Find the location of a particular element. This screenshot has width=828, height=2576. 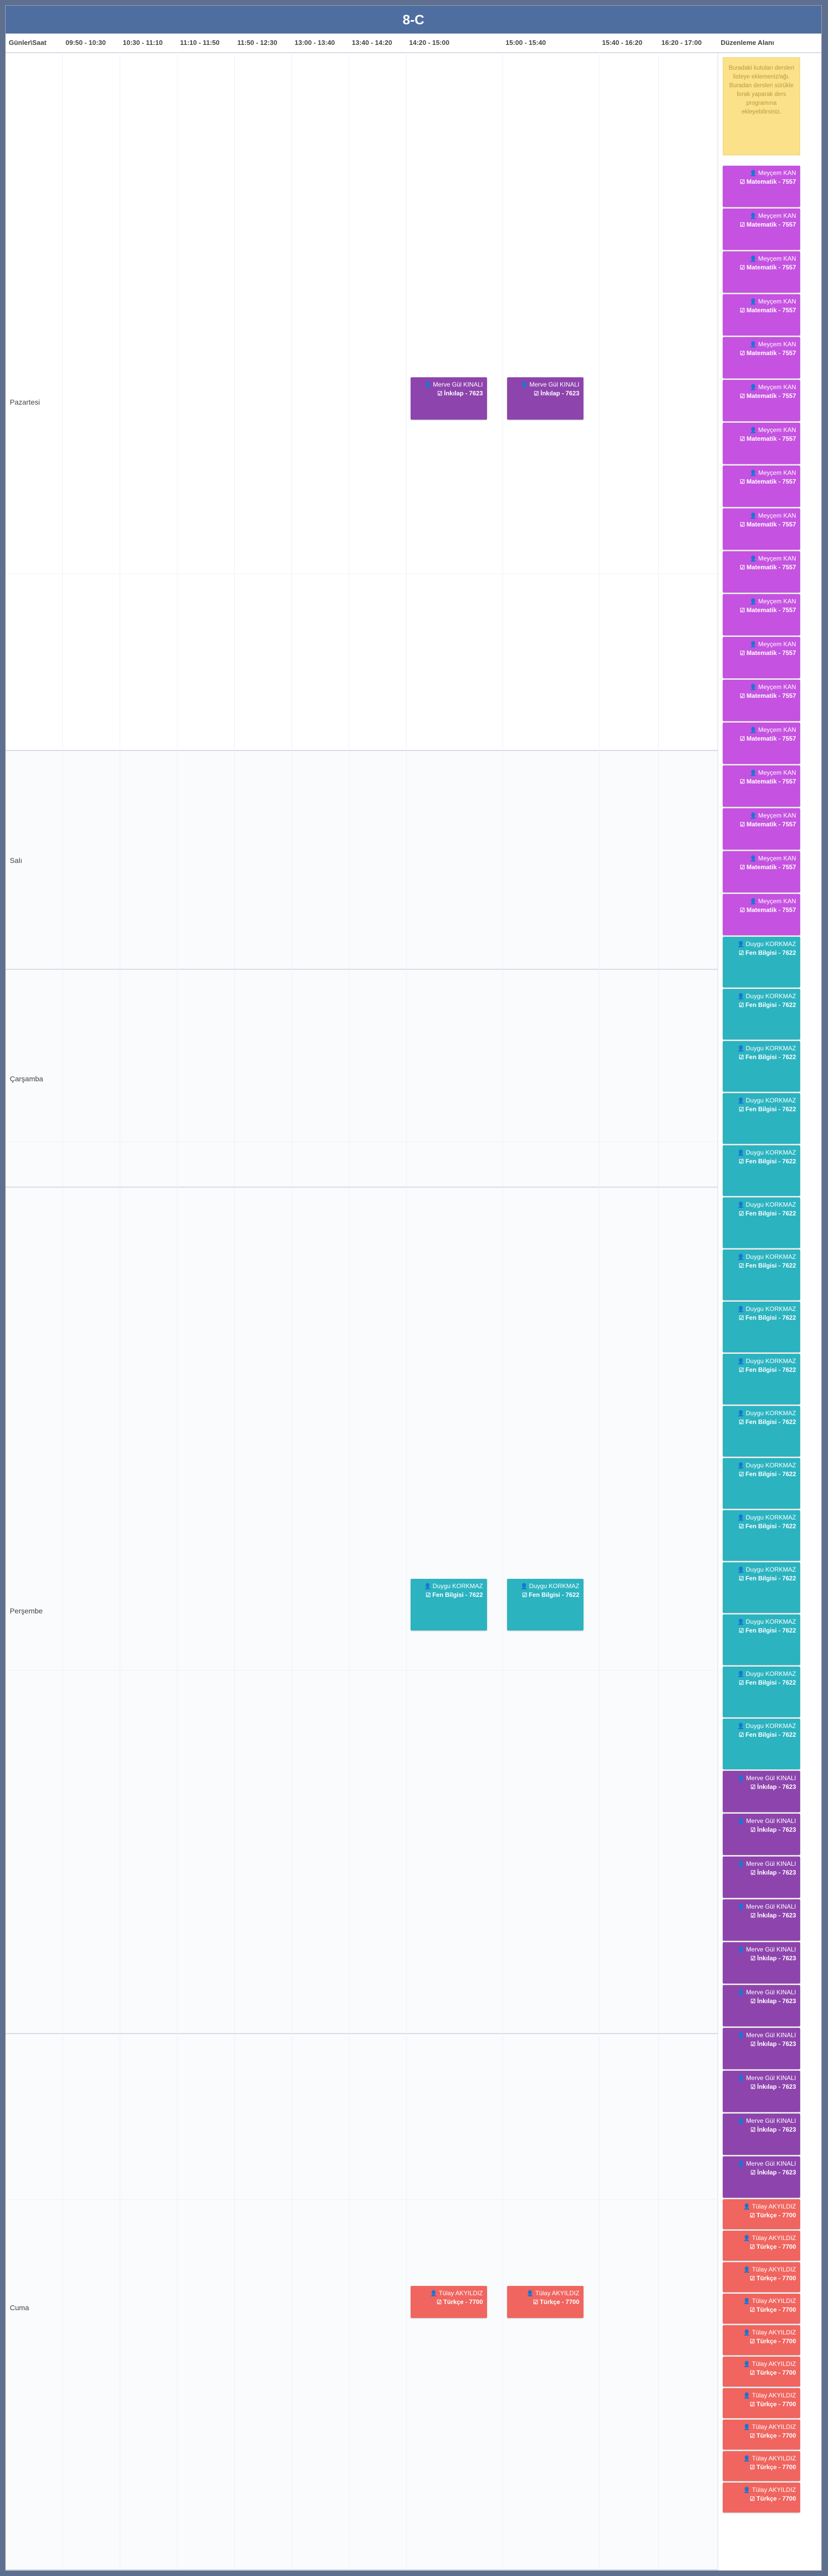

header-edit-area: Düzenleme Alanı is located at coordinates (747, 42).